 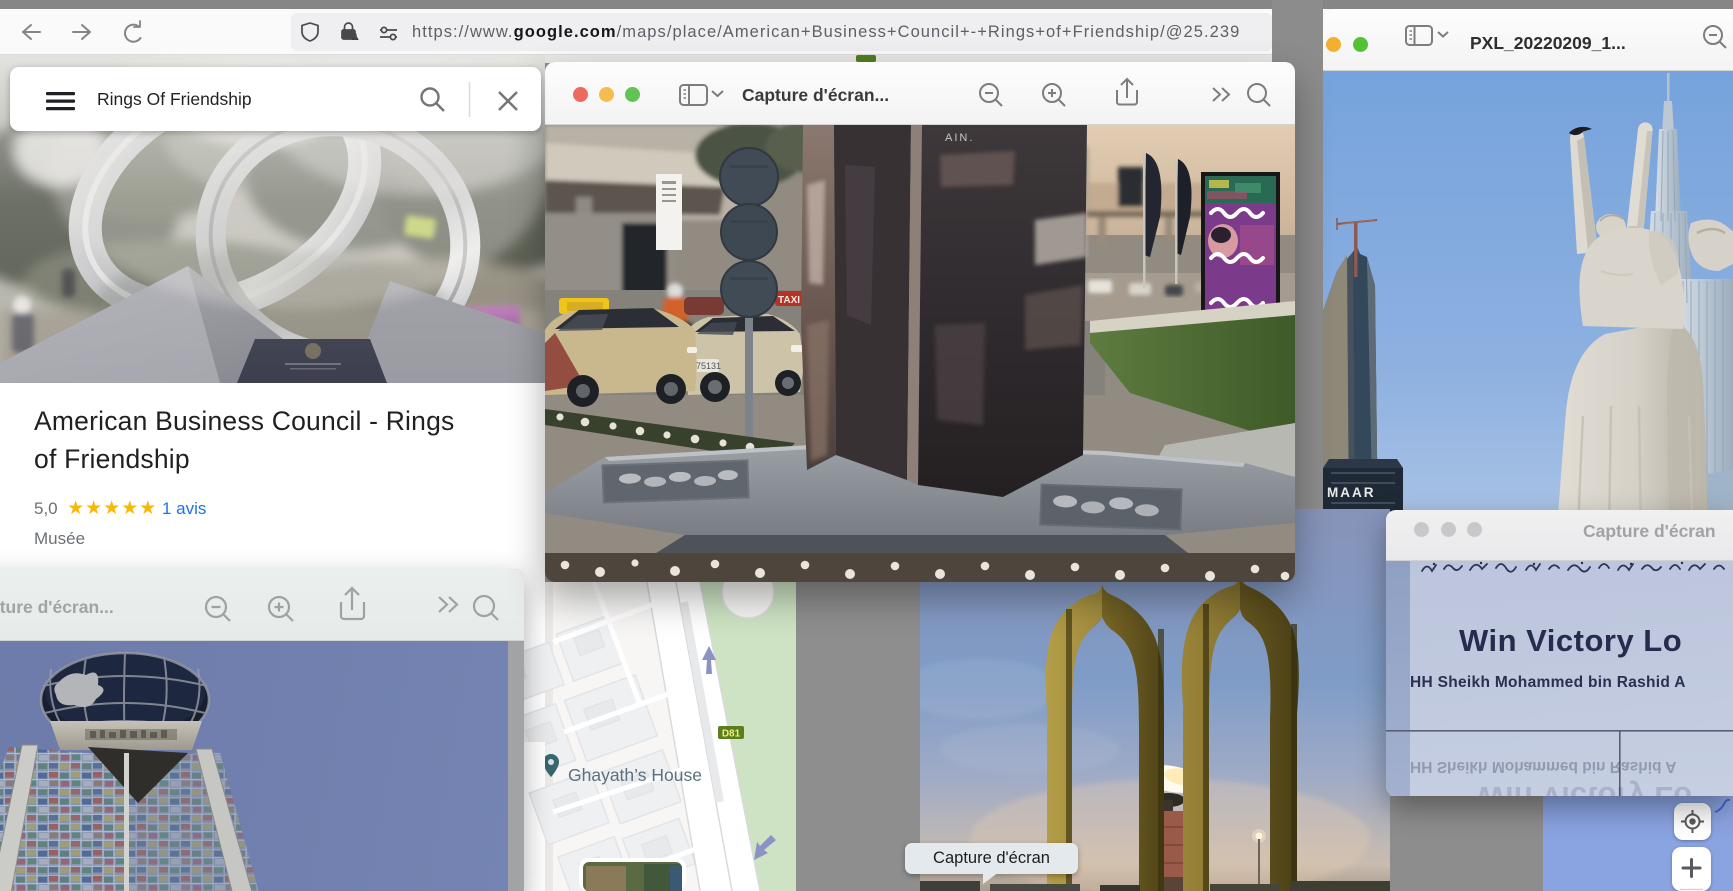 I want to click on svg-text: Ghayath’s House, so click(x=635, y=775).